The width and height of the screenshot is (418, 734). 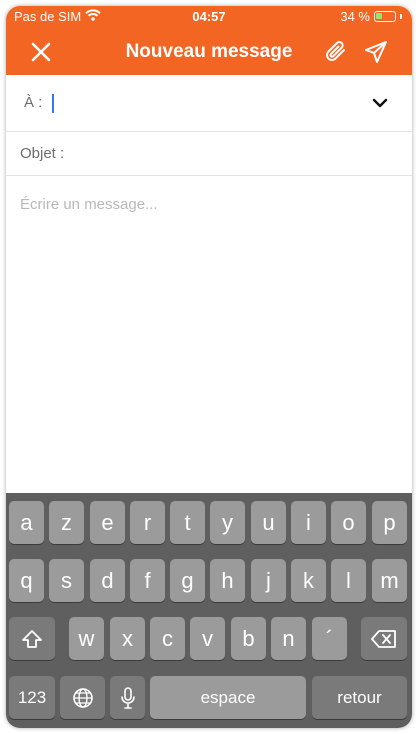 What do you see at coordinates (348, 580) in the screenshot?
I see `key-l: l` at bounding box center [348, 580].